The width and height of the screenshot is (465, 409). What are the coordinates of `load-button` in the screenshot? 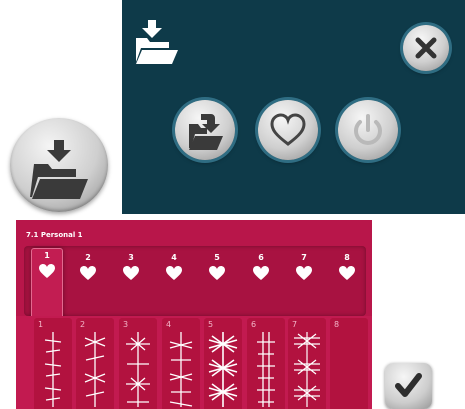 It's located at (59, 165).